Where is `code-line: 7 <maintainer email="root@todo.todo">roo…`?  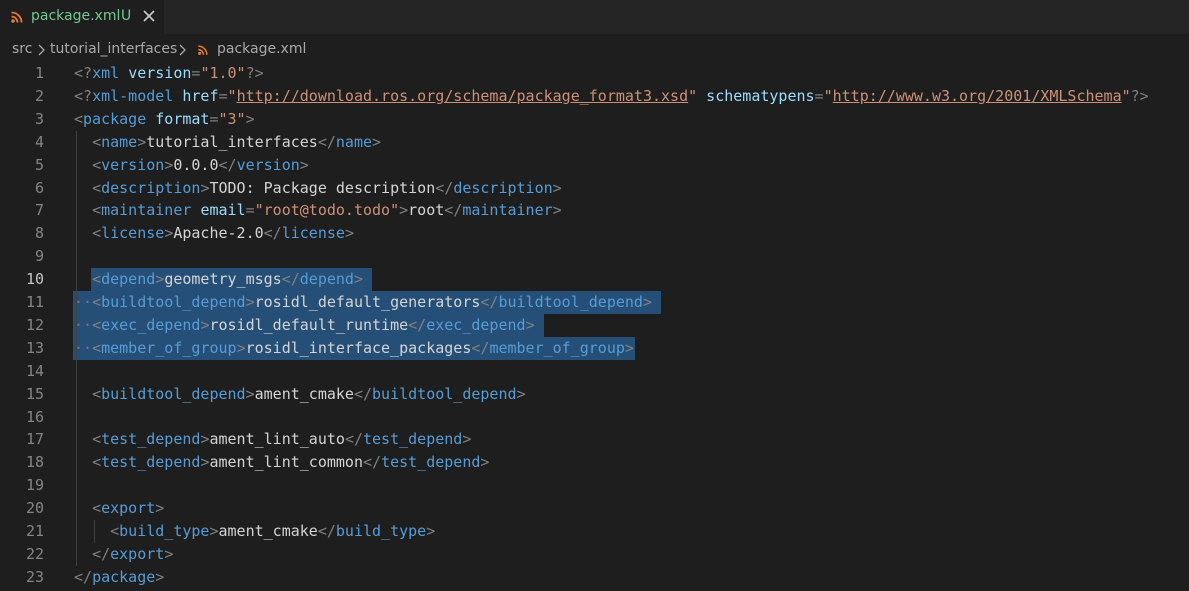 code-line: 7 <maintainer email="root@todo.todo">roo… is located at coordinates (594, 211).